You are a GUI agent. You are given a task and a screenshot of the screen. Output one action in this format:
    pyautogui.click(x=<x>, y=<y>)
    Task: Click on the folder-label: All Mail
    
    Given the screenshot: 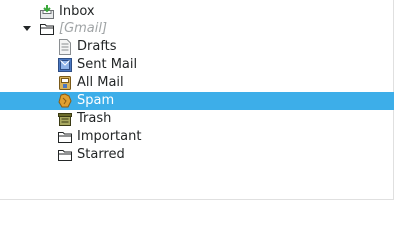 What is the action you would take?
    pyautogui.click(x=100, y=82)
    